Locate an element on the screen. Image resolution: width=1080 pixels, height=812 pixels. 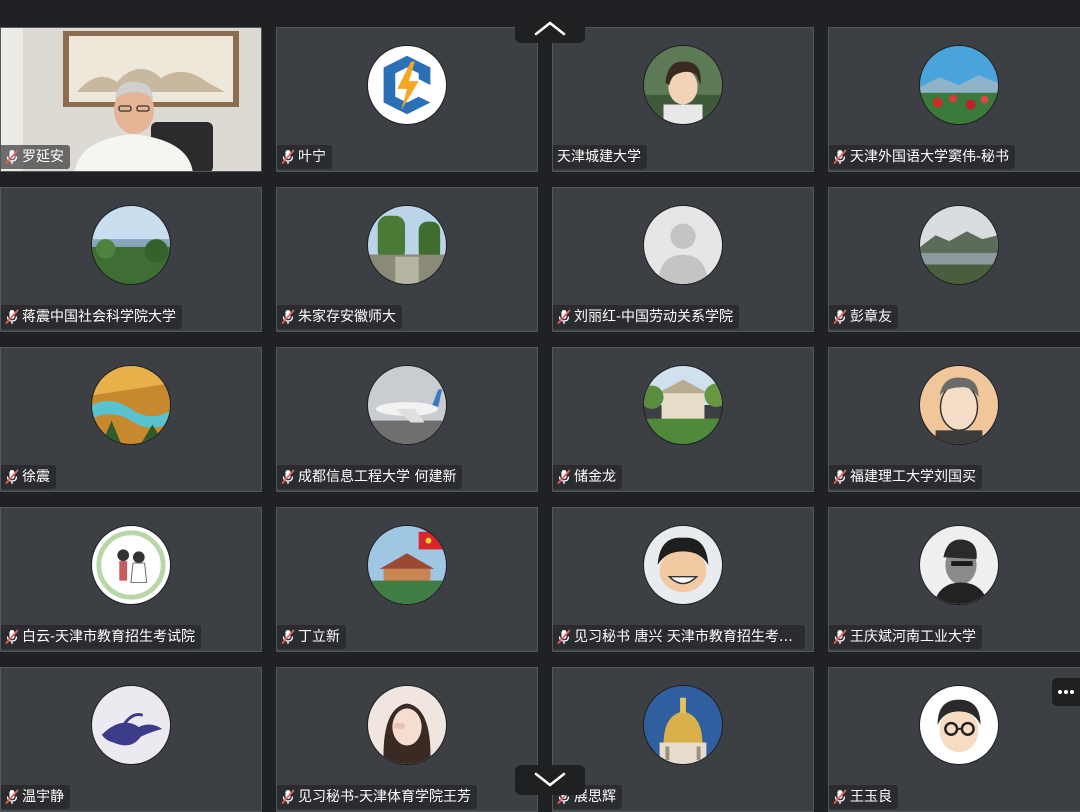
participant-name-tag: 徐震 is located at coordinates (28, 477).